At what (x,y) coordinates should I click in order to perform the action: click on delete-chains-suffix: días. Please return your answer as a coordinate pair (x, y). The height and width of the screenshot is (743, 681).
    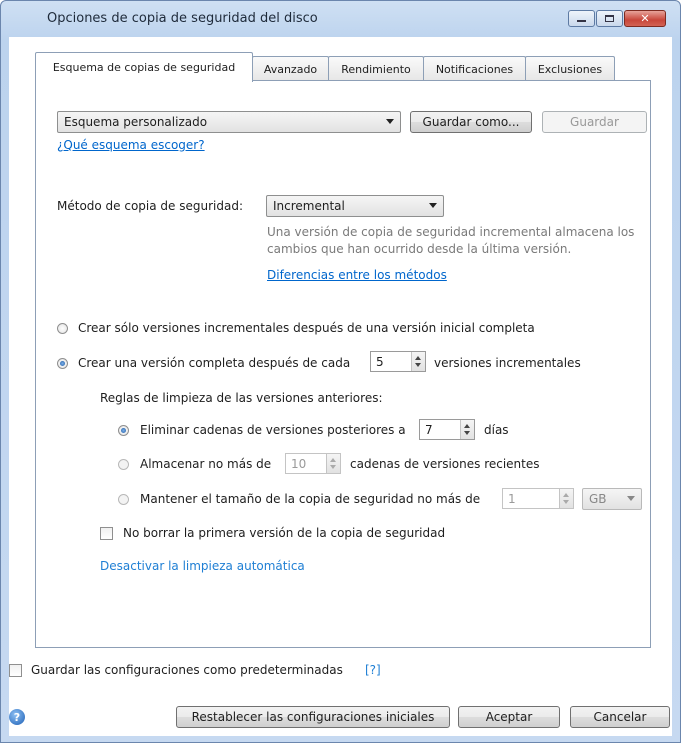
    Looking at the image, I should click on (496, 430).